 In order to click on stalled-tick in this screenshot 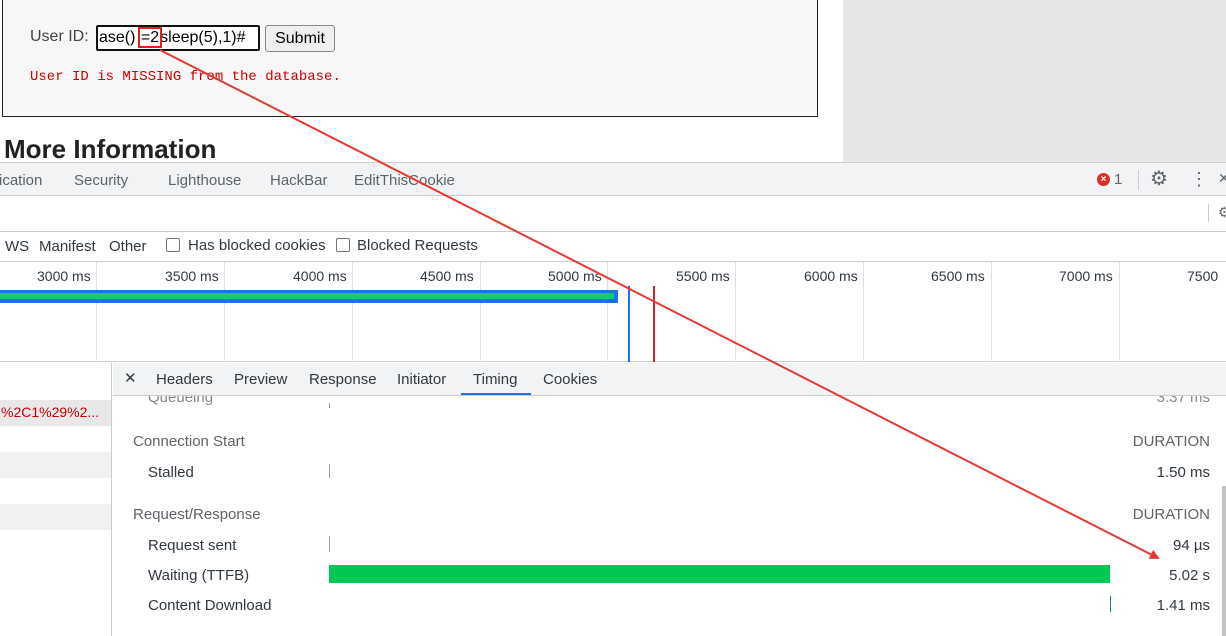, I will do `click(329, 471)`.